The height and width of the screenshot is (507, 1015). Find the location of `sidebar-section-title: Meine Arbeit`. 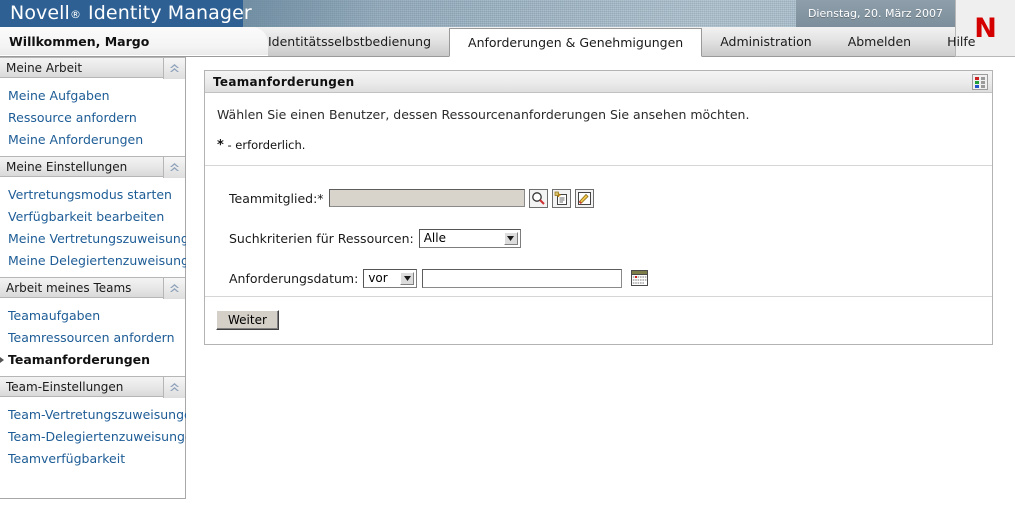

sidebar-section-title: Meine Arbeit is located at coordinates (44, 67).